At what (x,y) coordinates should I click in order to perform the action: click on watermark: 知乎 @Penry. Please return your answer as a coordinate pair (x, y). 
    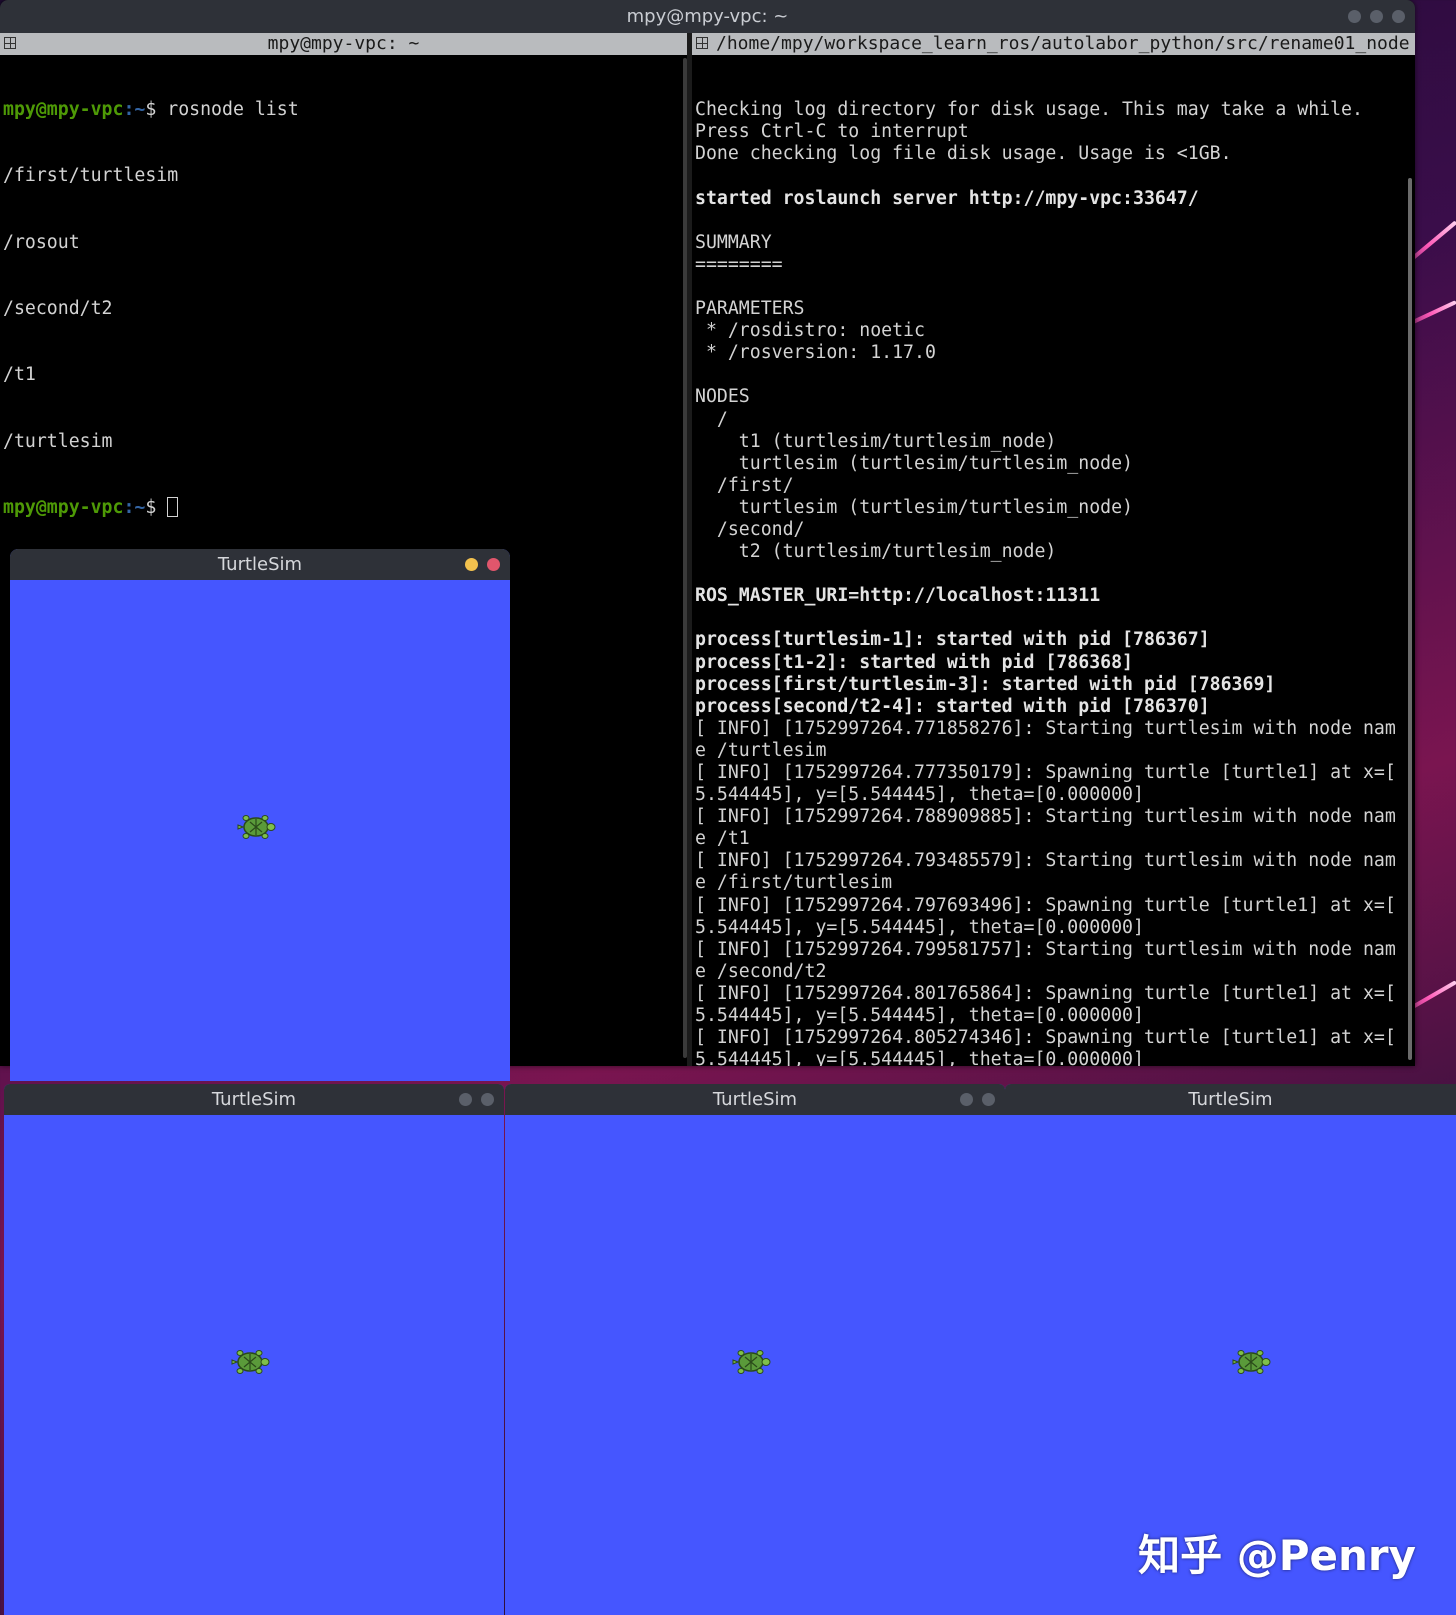
    Looking at the image, I should click on (1277, 1555).